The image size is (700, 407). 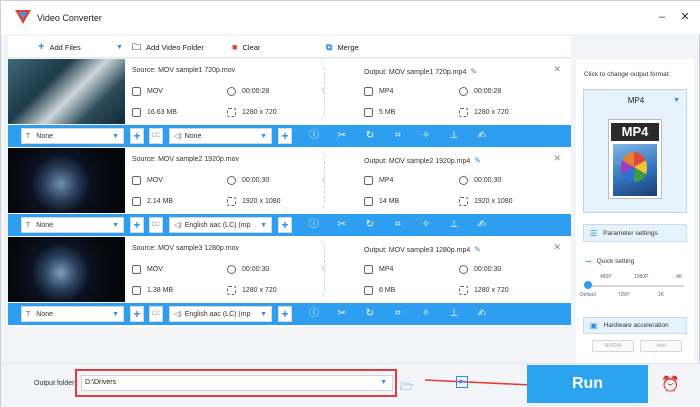 What do you see at coordinates (55, 383) in the screenshot?
I see `output-folder-label: Output folder:` at bounding box center [55, 383].